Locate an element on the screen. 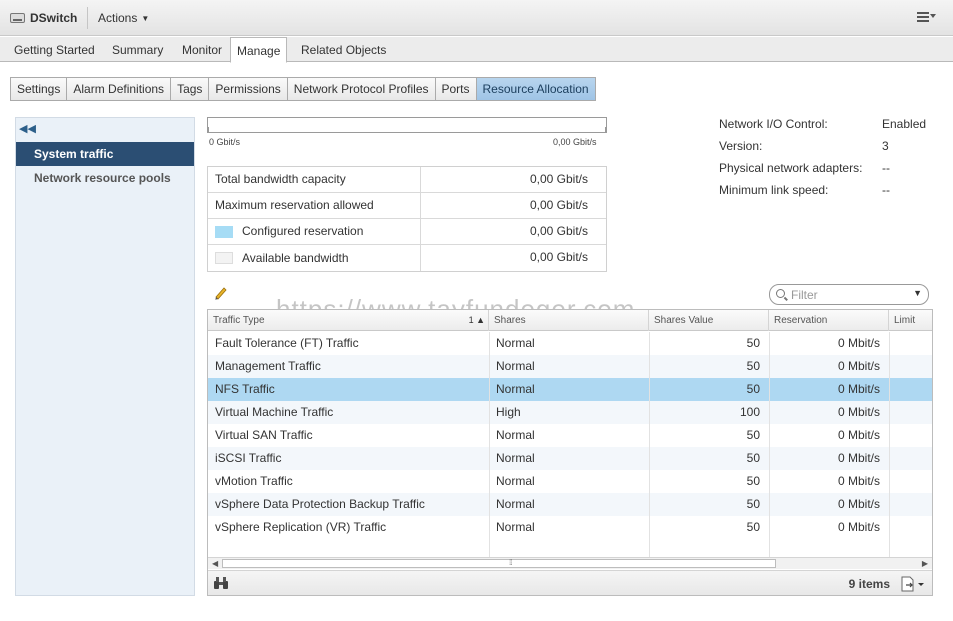 This screenshot has height=621, width=953. sidebar-item-network-resource-pools: Network resource pools is located at coordinates (105, 178).